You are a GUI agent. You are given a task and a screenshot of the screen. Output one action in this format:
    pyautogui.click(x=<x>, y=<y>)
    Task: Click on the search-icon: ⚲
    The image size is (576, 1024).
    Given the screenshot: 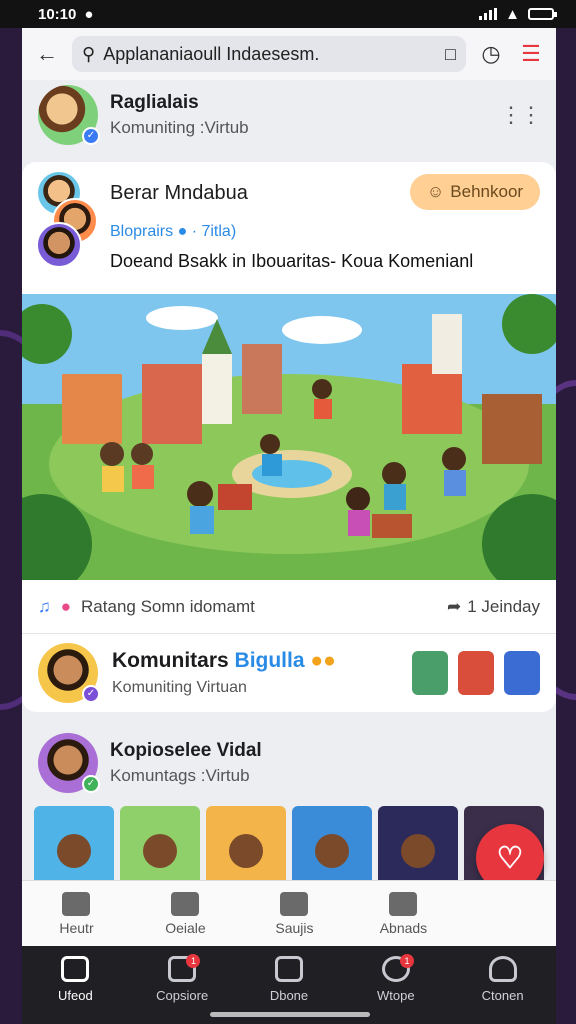 What is the action you would take?
    pyautogui.click(x=89, y=53)
    